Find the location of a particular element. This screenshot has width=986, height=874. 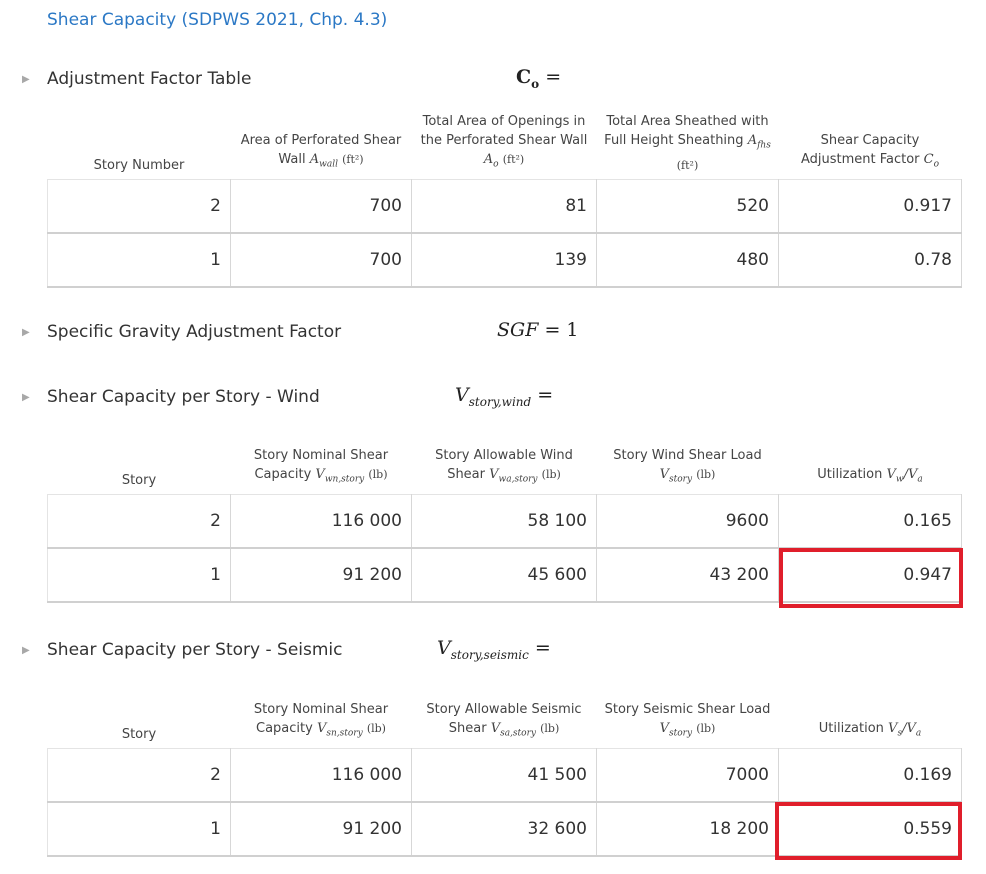

col-header-load: Story Seismic Shear Load Vstory (lb) is located at coordinates (687, 720).